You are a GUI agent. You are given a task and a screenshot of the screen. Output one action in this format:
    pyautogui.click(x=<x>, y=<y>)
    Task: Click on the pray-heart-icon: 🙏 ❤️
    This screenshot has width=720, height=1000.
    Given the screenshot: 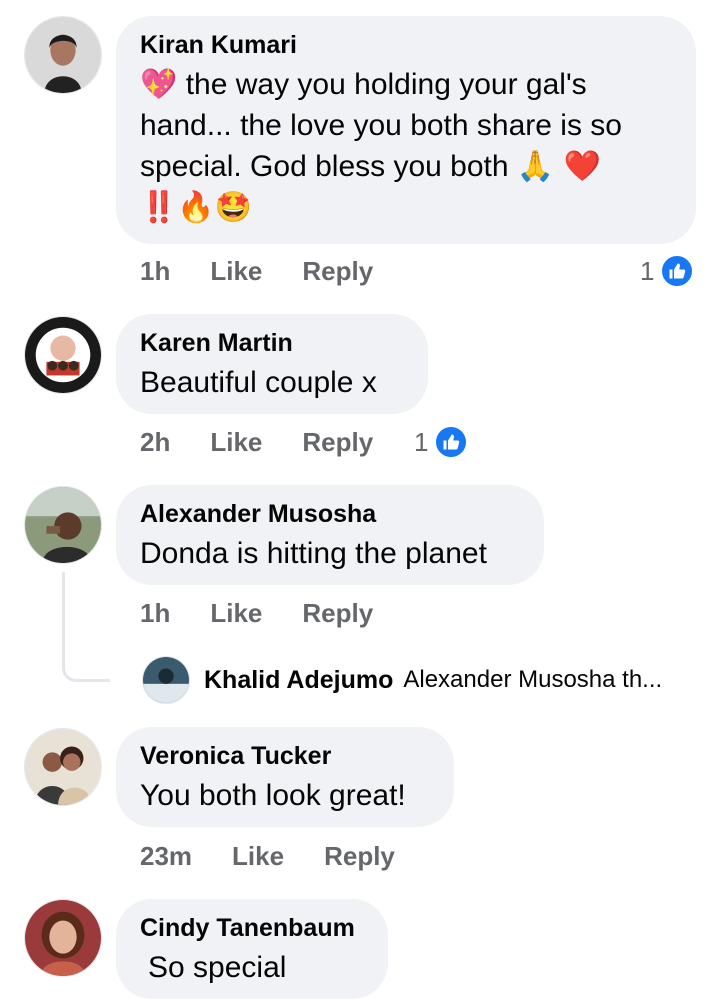 What is the action you would take?
    pyautogui.click(x=559, y=166)
    